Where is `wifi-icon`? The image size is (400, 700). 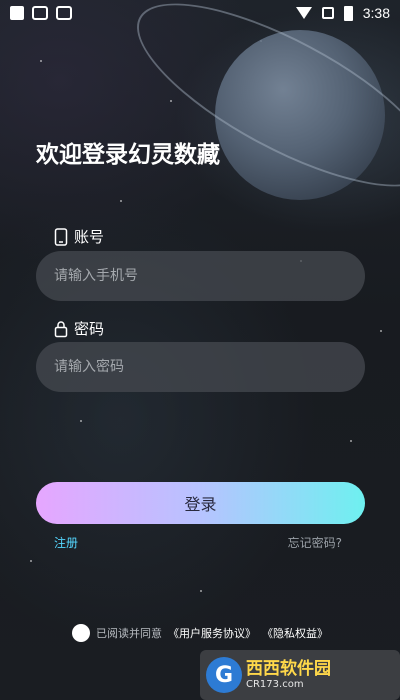
wifi-icon is located at coordinates (303, 13).